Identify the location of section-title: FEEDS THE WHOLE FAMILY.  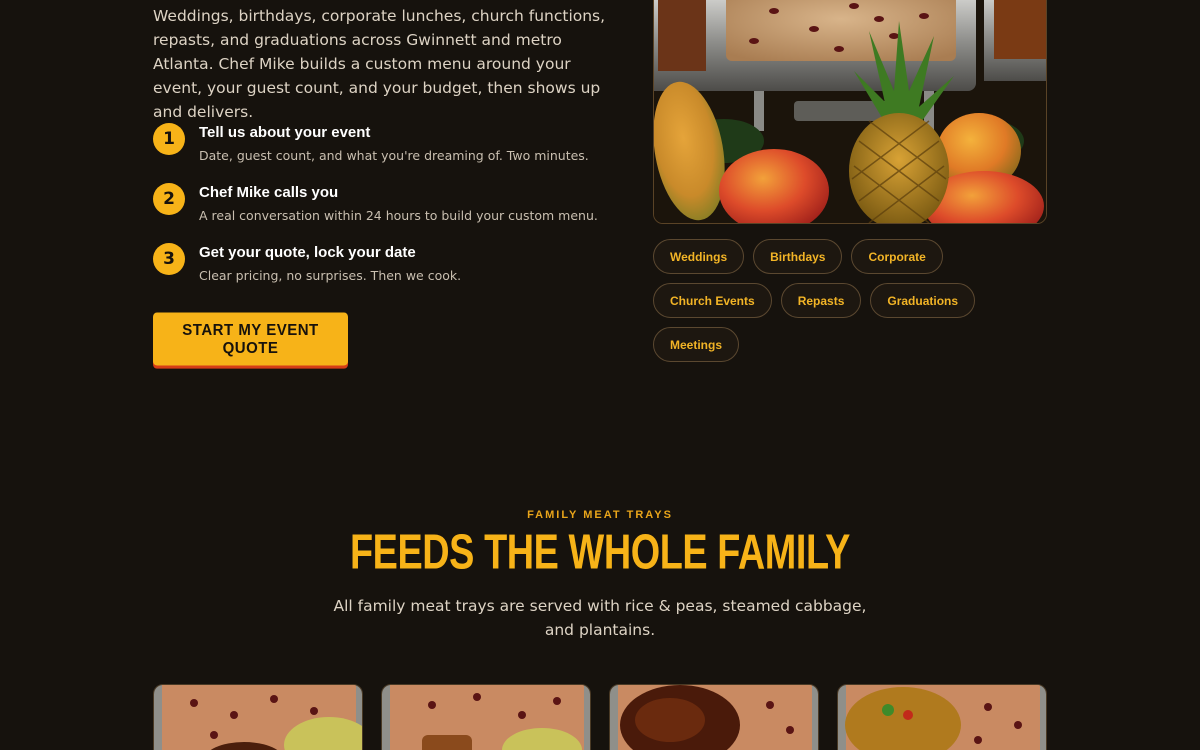
(600, 552).